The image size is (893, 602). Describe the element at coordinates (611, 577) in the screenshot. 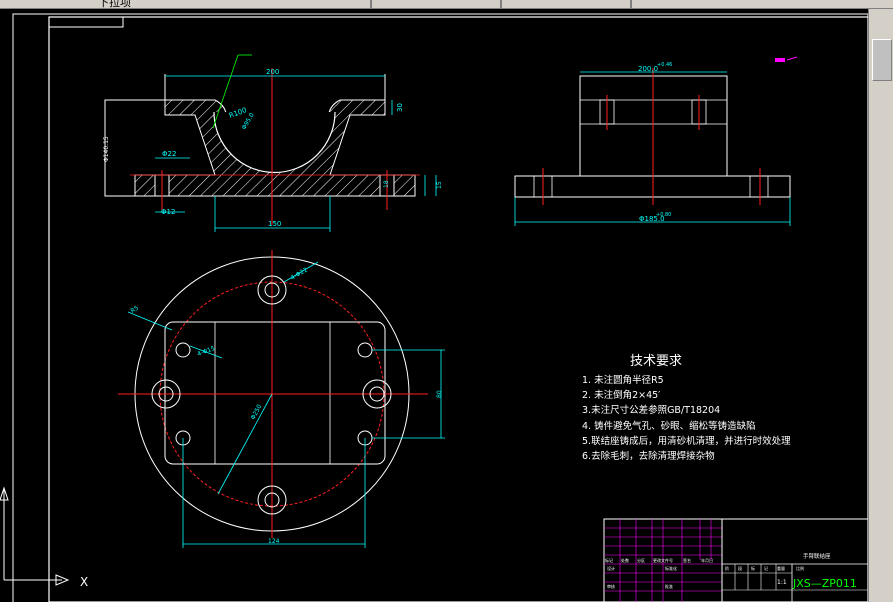

I see `title-left-labels: 设计审核工艺` at that location.